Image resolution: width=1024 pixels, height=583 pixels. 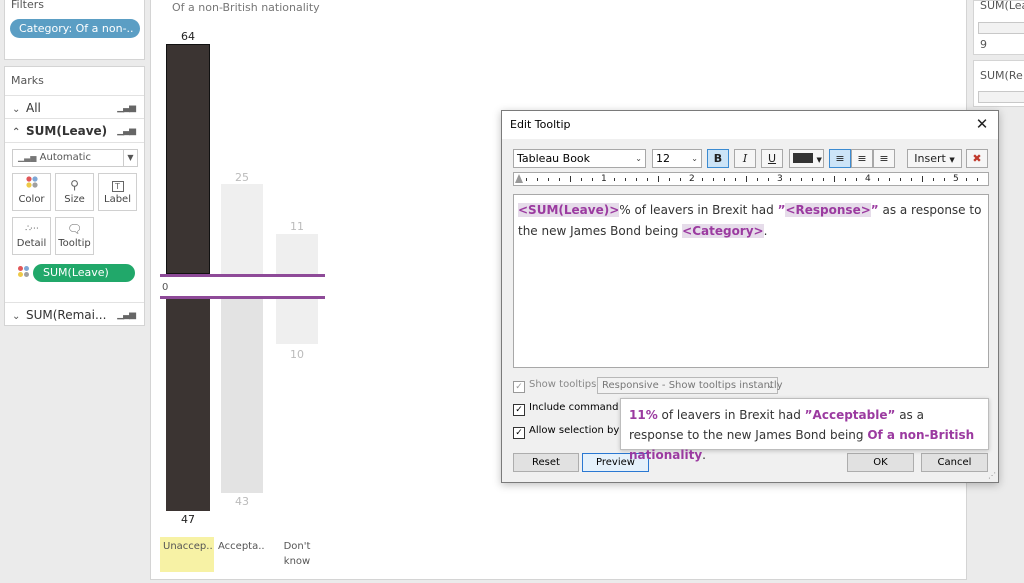 I want to click on marks-sum-leave-row: ⌃ SUM(Leave) ▁▃▅, so click(x=74, y=131).